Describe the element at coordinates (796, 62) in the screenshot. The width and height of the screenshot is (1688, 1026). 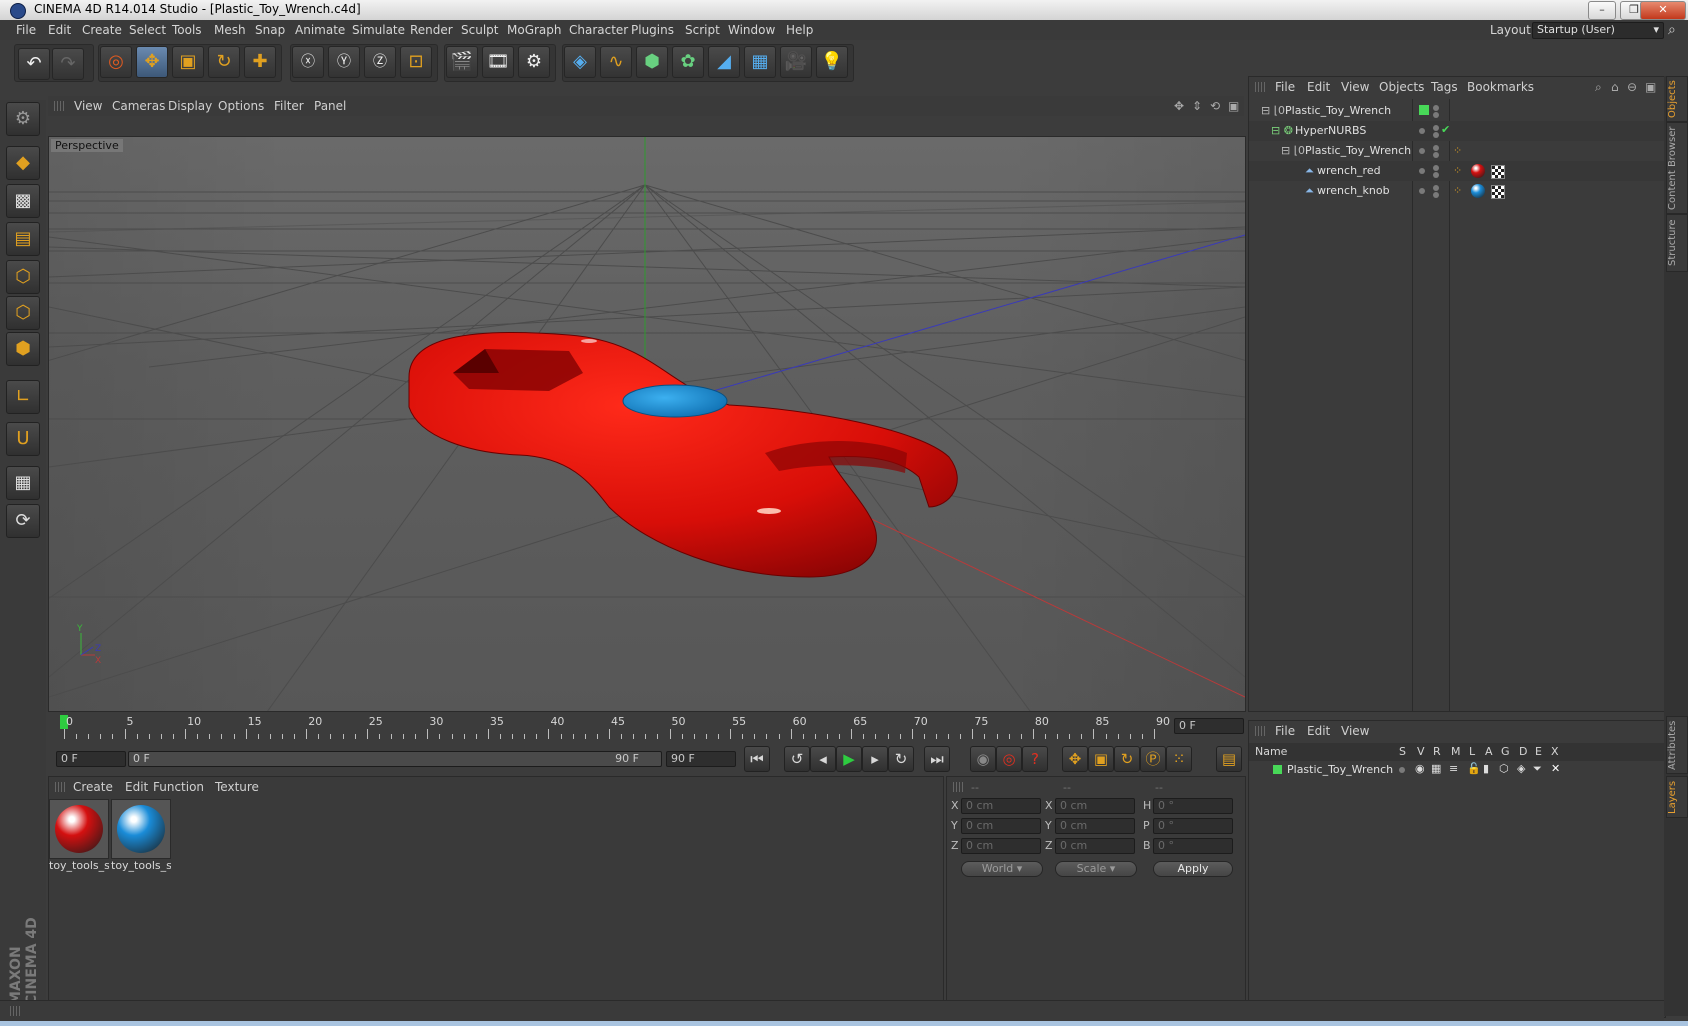
I see `camera-button: 🎥` at that location.